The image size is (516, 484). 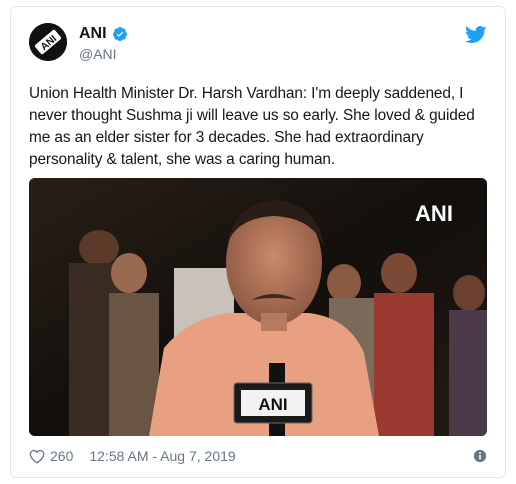 I want to click on avatar: ANI, so click(x=48, y=42).